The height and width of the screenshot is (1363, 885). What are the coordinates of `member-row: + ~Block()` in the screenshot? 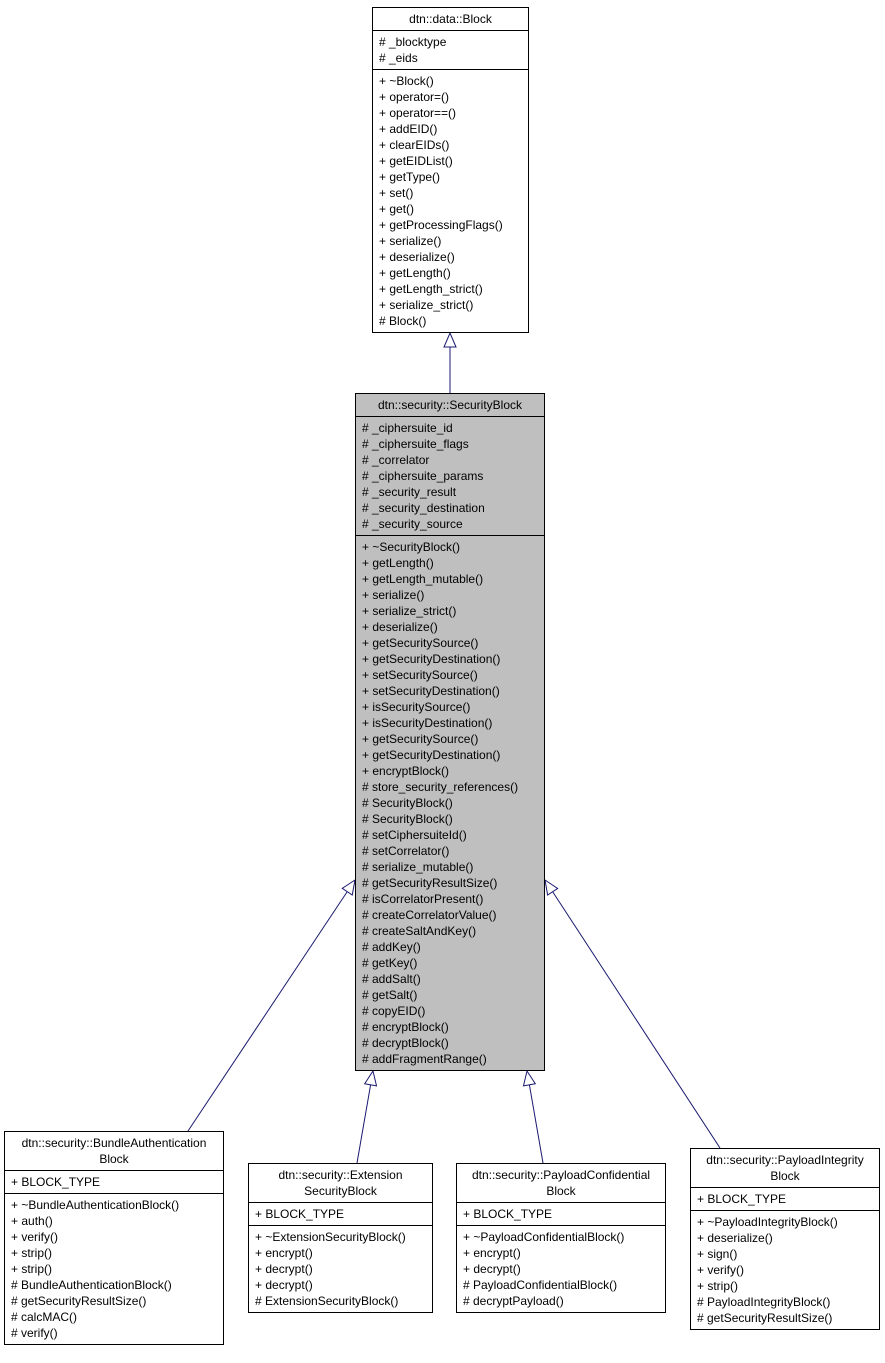 It's located at (450, 81).